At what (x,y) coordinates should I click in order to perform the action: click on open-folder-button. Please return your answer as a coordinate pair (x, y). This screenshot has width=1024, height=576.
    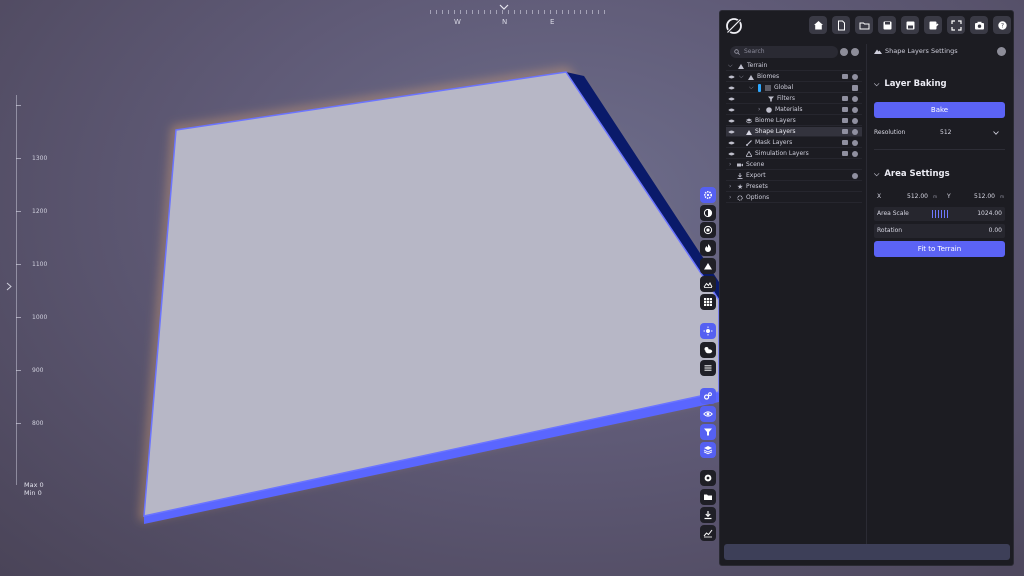
    Looking at the image, I should click on (864, 25).